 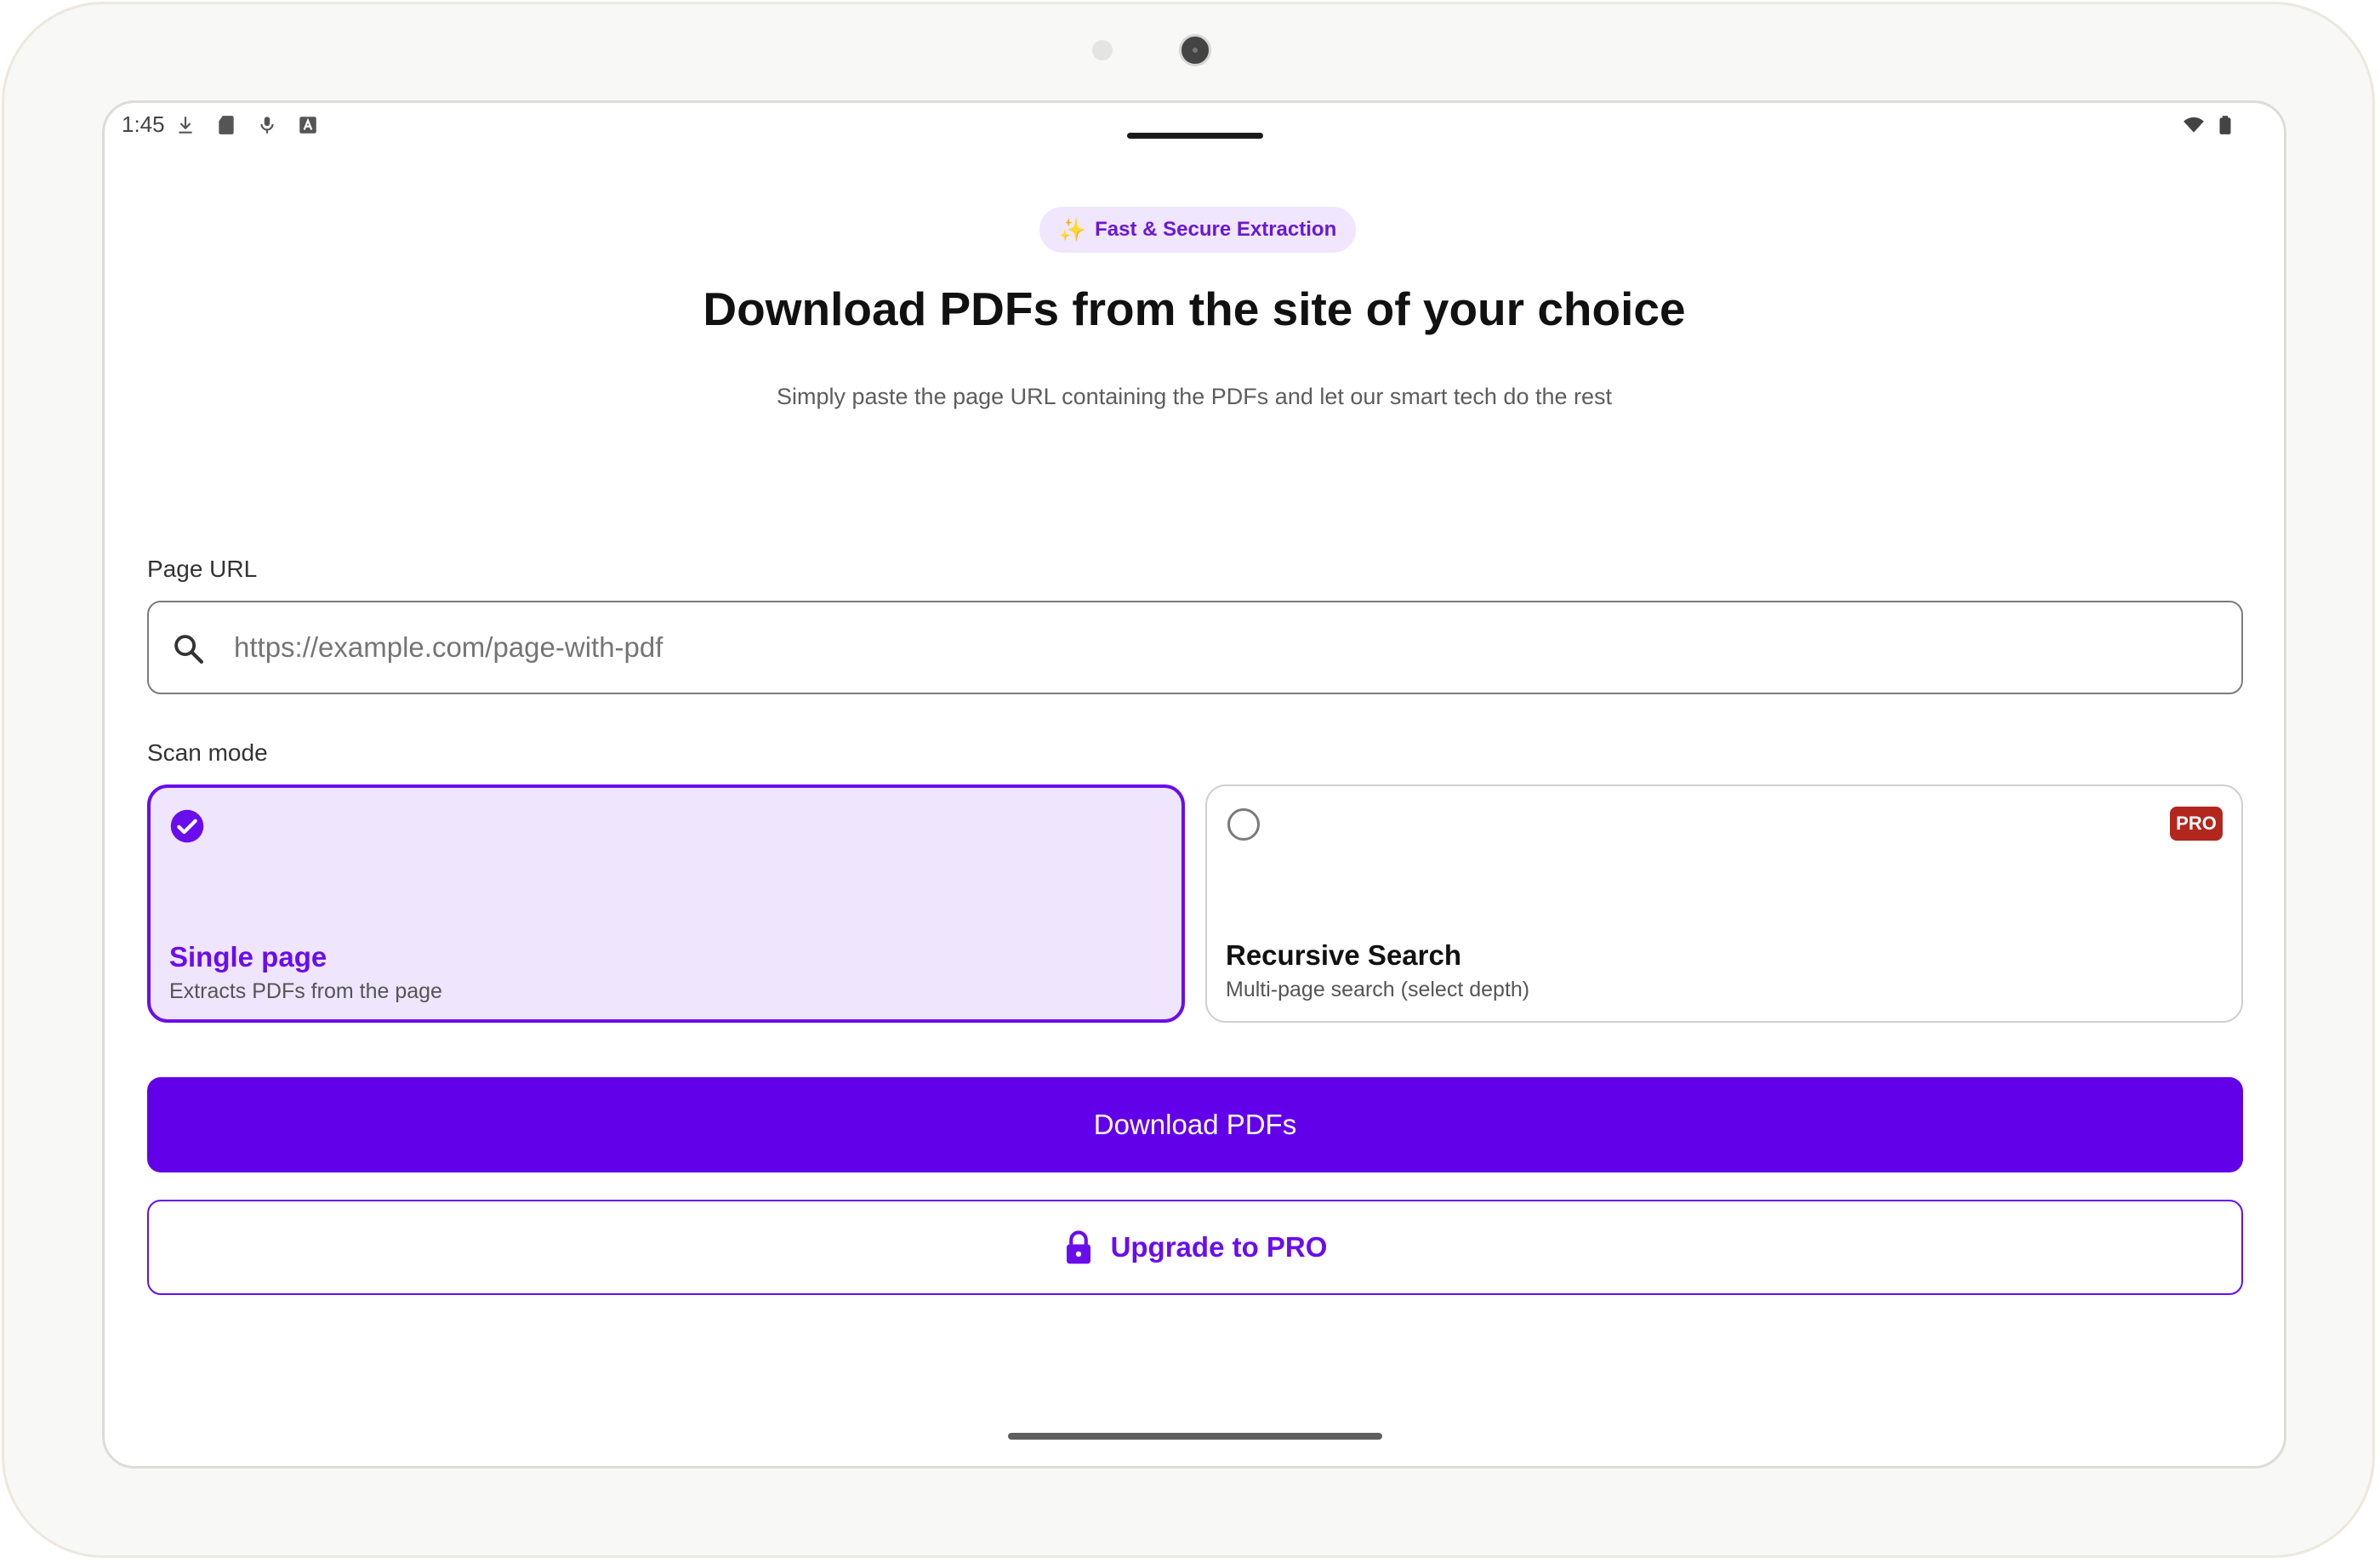 What do you see at coordinates (248, 957) in the screenshot?
I see `scan-mode-title: Single page` at bounding box center [248, 957].